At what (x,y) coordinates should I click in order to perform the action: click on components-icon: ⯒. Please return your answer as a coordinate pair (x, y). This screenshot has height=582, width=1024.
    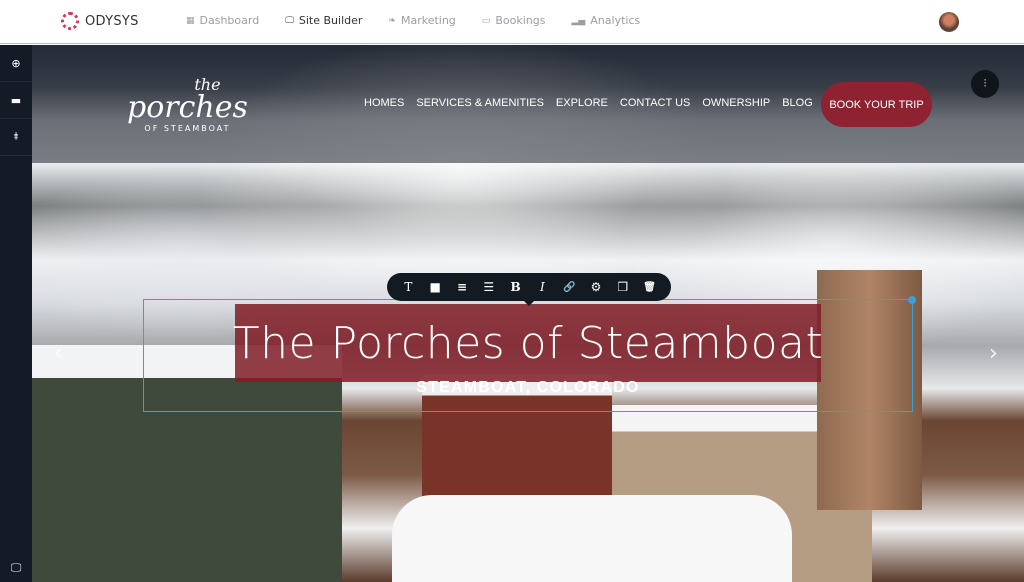
    Looking at the image, I should click on (16, 136).